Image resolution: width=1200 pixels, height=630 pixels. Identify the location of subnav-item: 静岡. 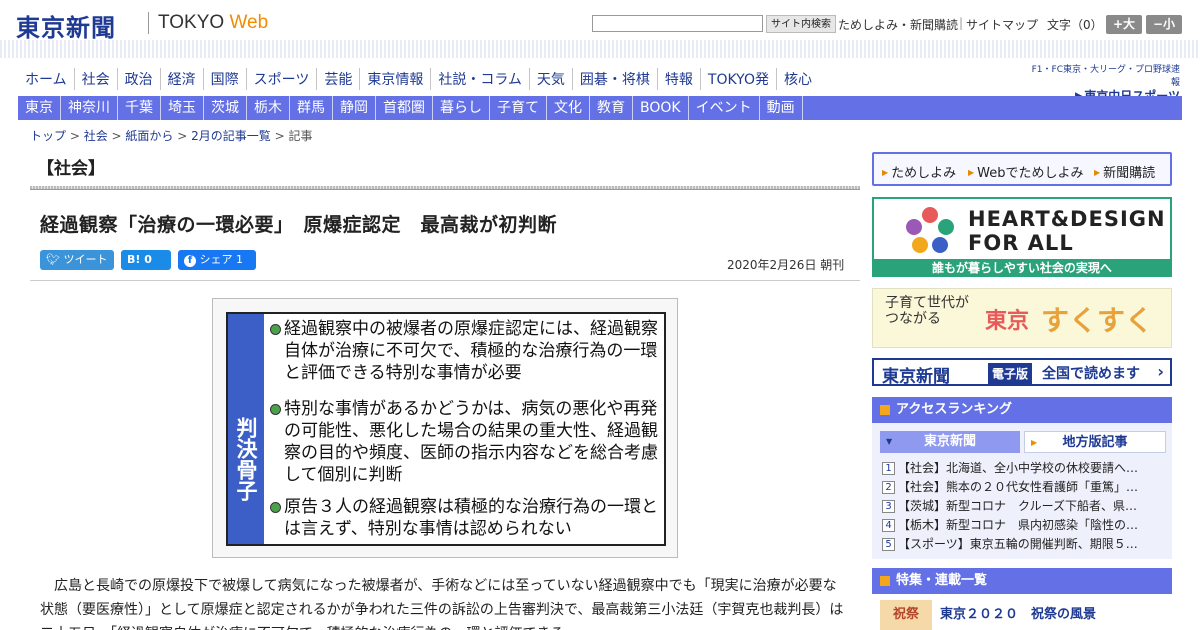
(354, 108).